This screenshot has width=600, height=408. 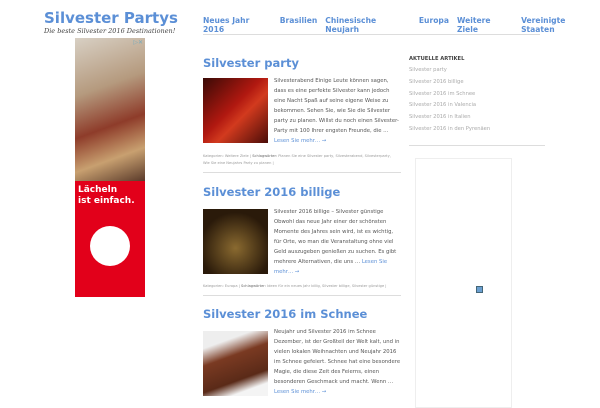 What do you see at coordinates (477, 106) in the screenshot?
I see `recent-post-link: Silvester 2016 in Valencia` at bounding box center [477, 106].